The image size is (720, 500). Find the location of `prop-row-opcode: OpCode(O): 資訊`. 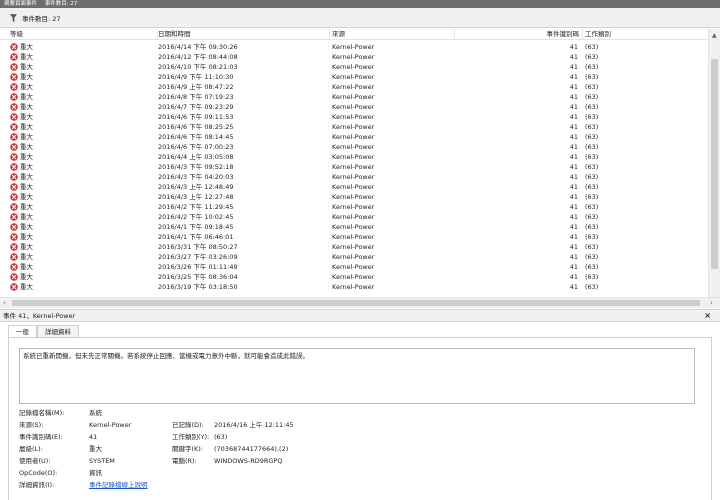

prop-row-opcode: OpCode(O): 資訊 is located at coordinates (359, 473).